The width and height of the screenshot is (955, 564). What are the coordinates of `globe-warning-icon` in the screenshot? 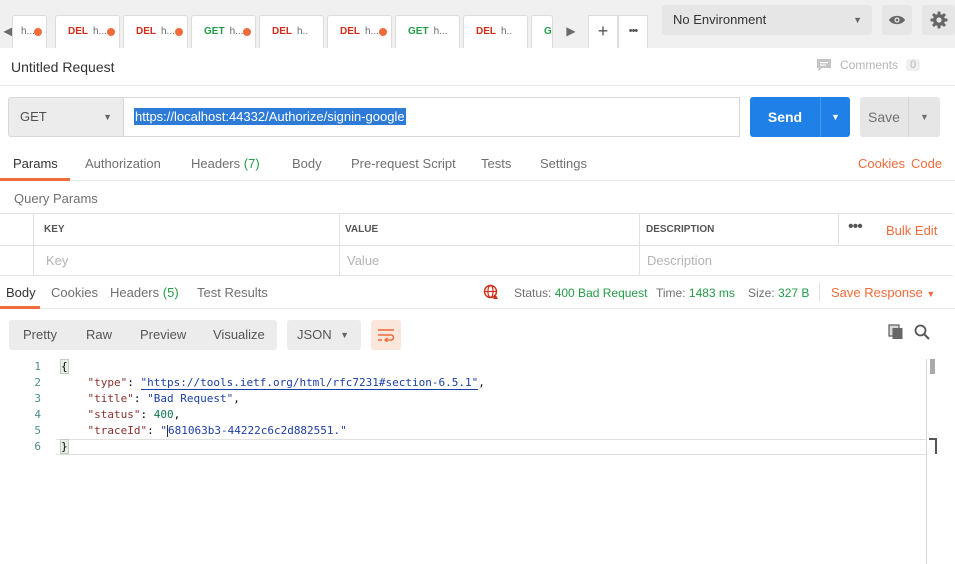 It's located at (491, 292).